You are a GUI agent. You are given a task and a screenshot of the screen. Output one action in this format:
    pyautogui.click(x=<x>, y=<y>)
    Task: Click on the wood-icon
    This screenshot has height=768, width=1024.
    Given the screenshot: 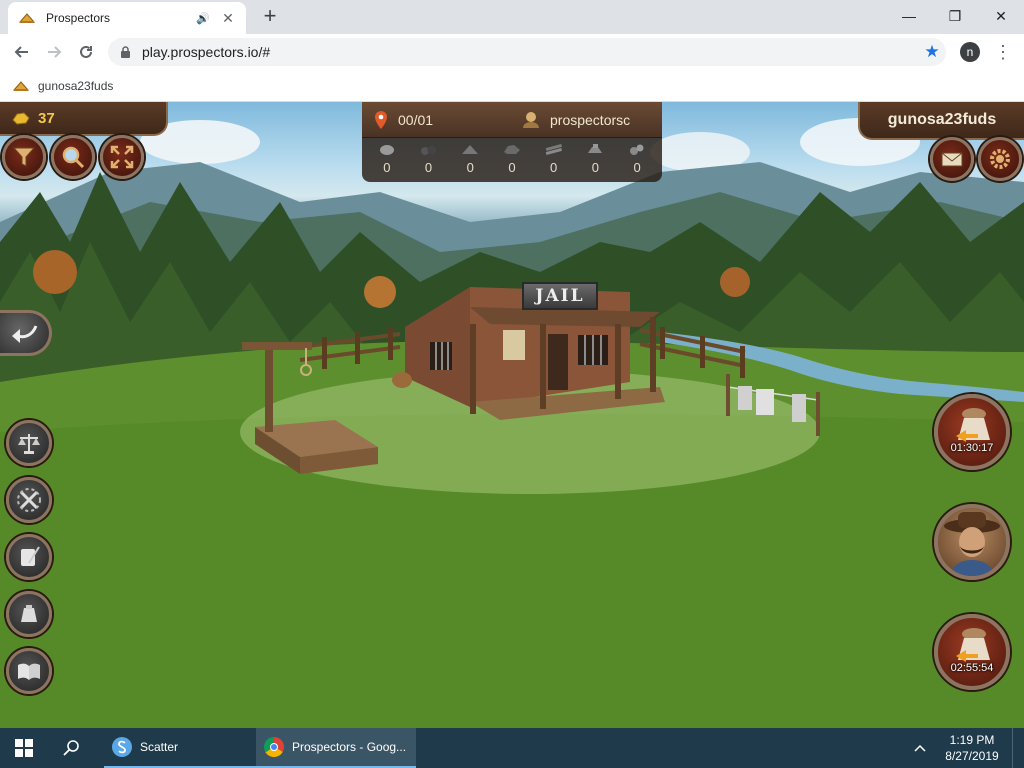 What is the action you would take?
    pyautogui.click(x=553, y=149)
    